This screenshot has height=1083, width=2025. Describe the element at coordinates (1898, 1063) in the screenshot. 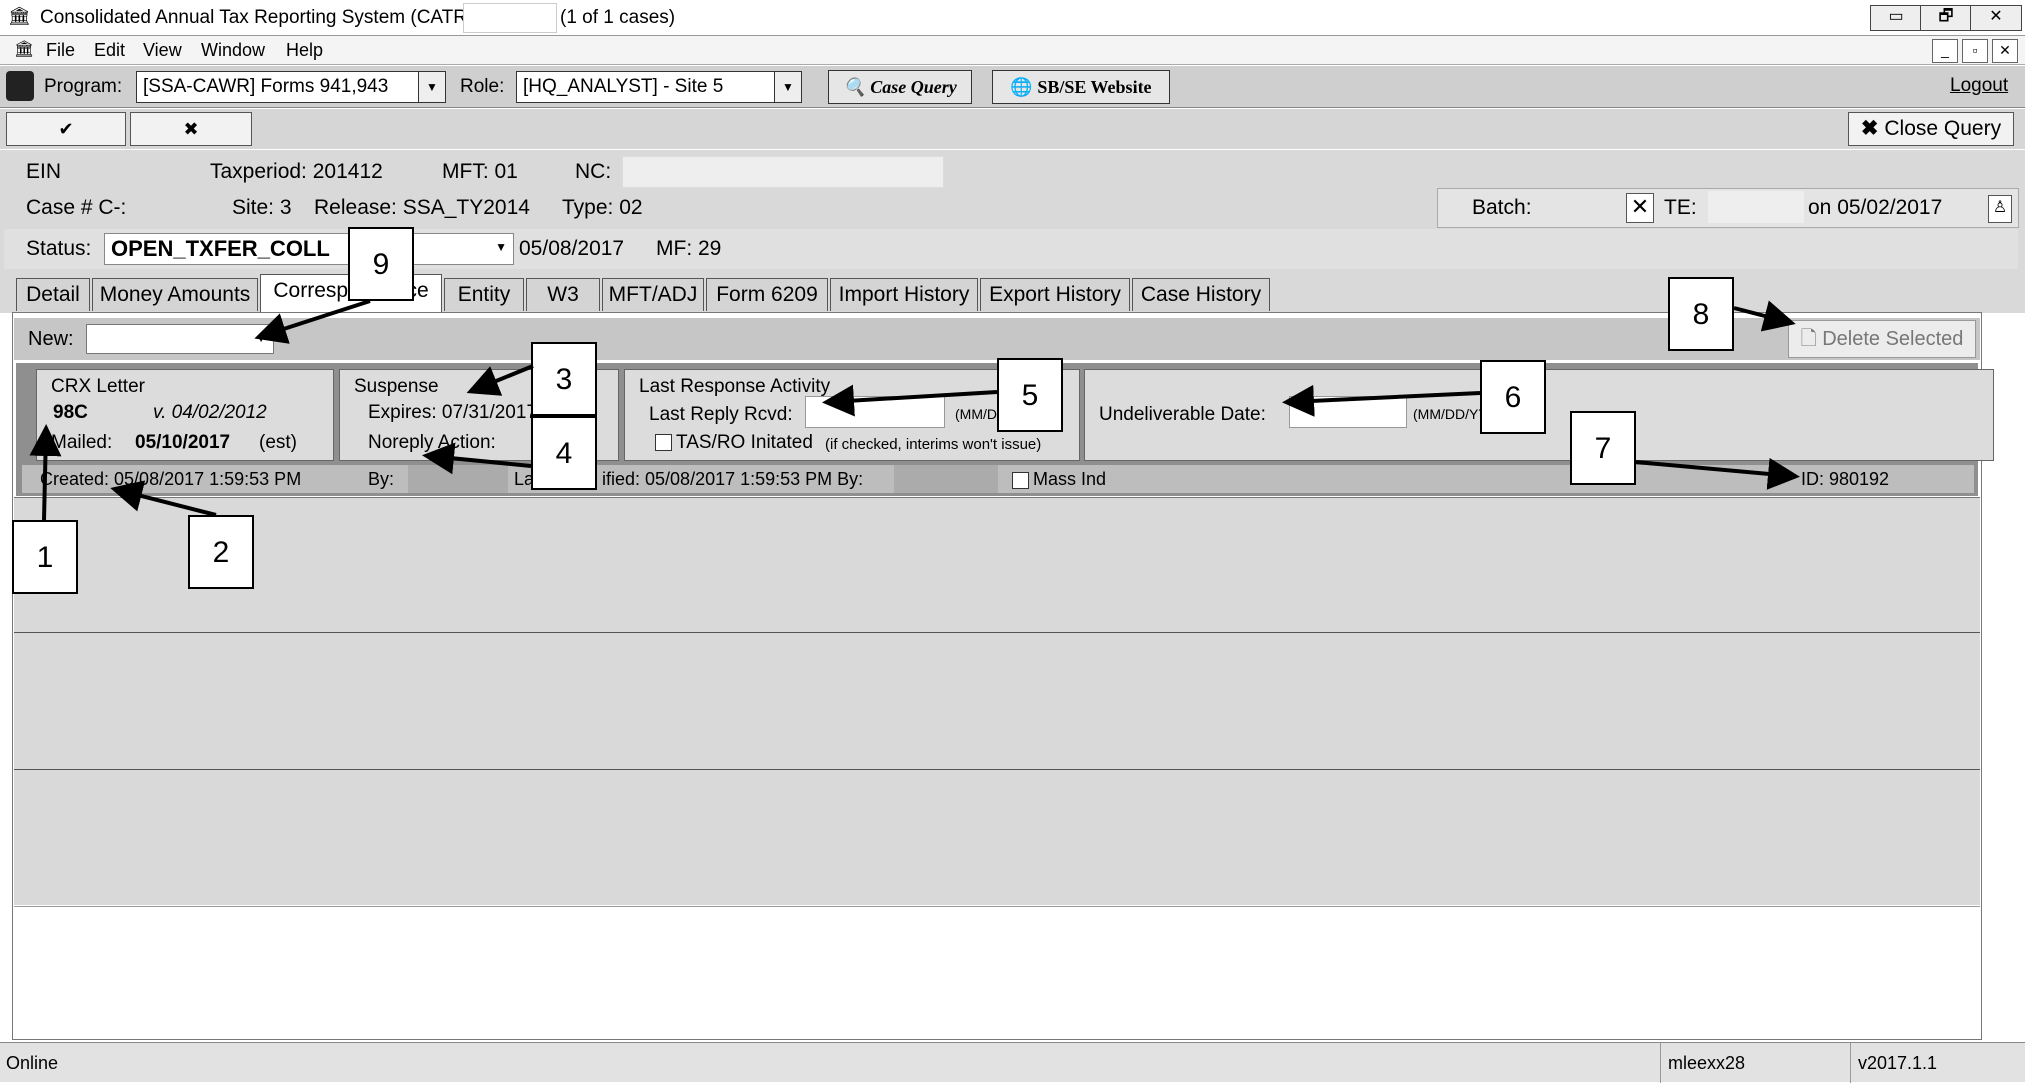

I see `status-version: v2017.1.1` at that location.